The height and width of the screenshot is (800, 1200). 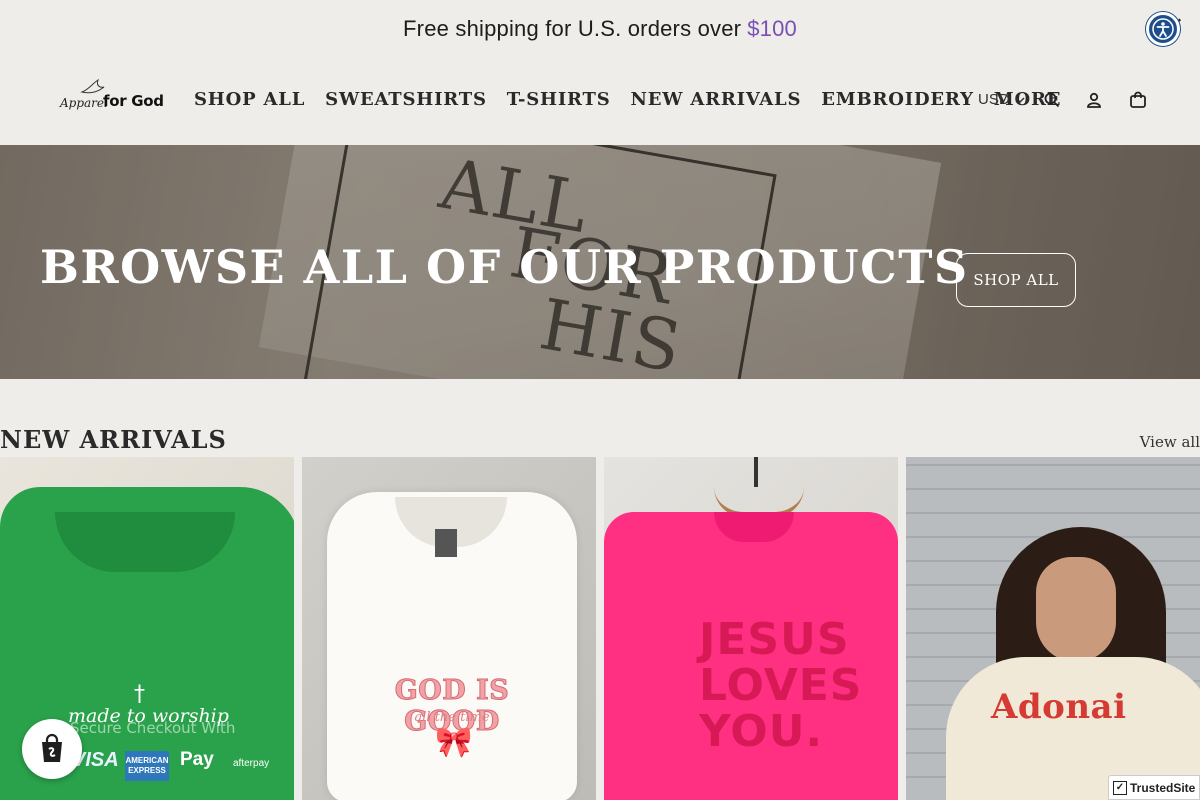 I want to click on product-card: JESUS LOVES YOU., so click(x=751, y=628).